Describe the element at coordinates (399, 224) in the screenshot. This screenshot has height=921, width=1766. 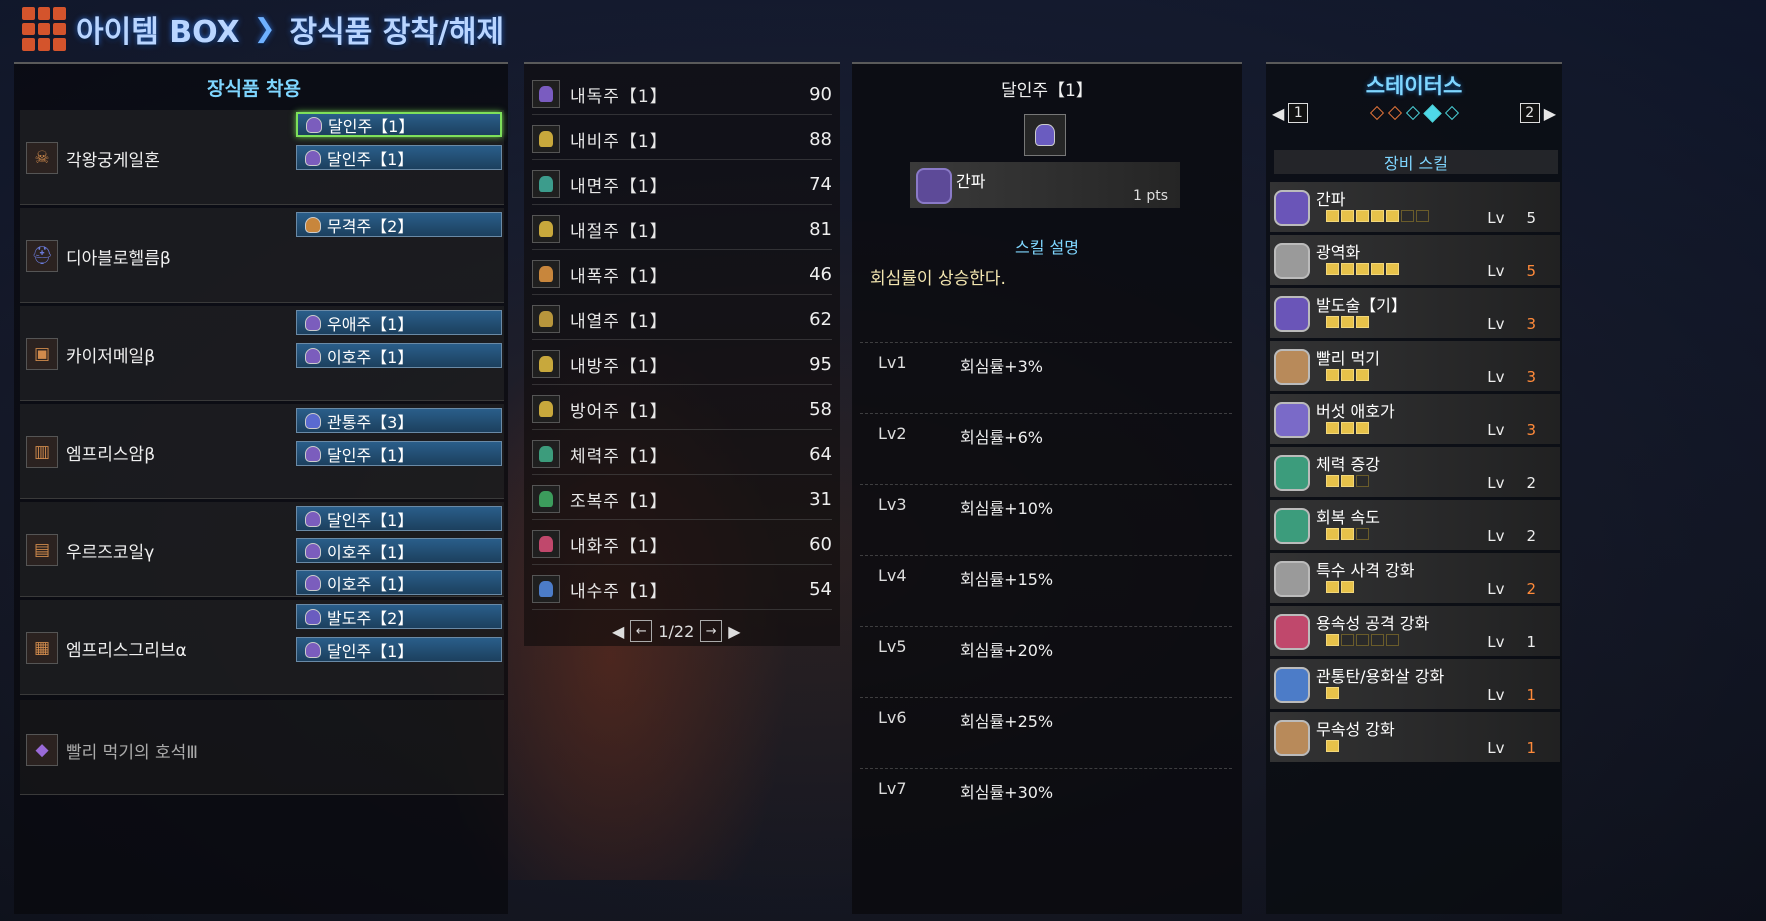
I see `decoration-slot: 무격주【2】` at that location.